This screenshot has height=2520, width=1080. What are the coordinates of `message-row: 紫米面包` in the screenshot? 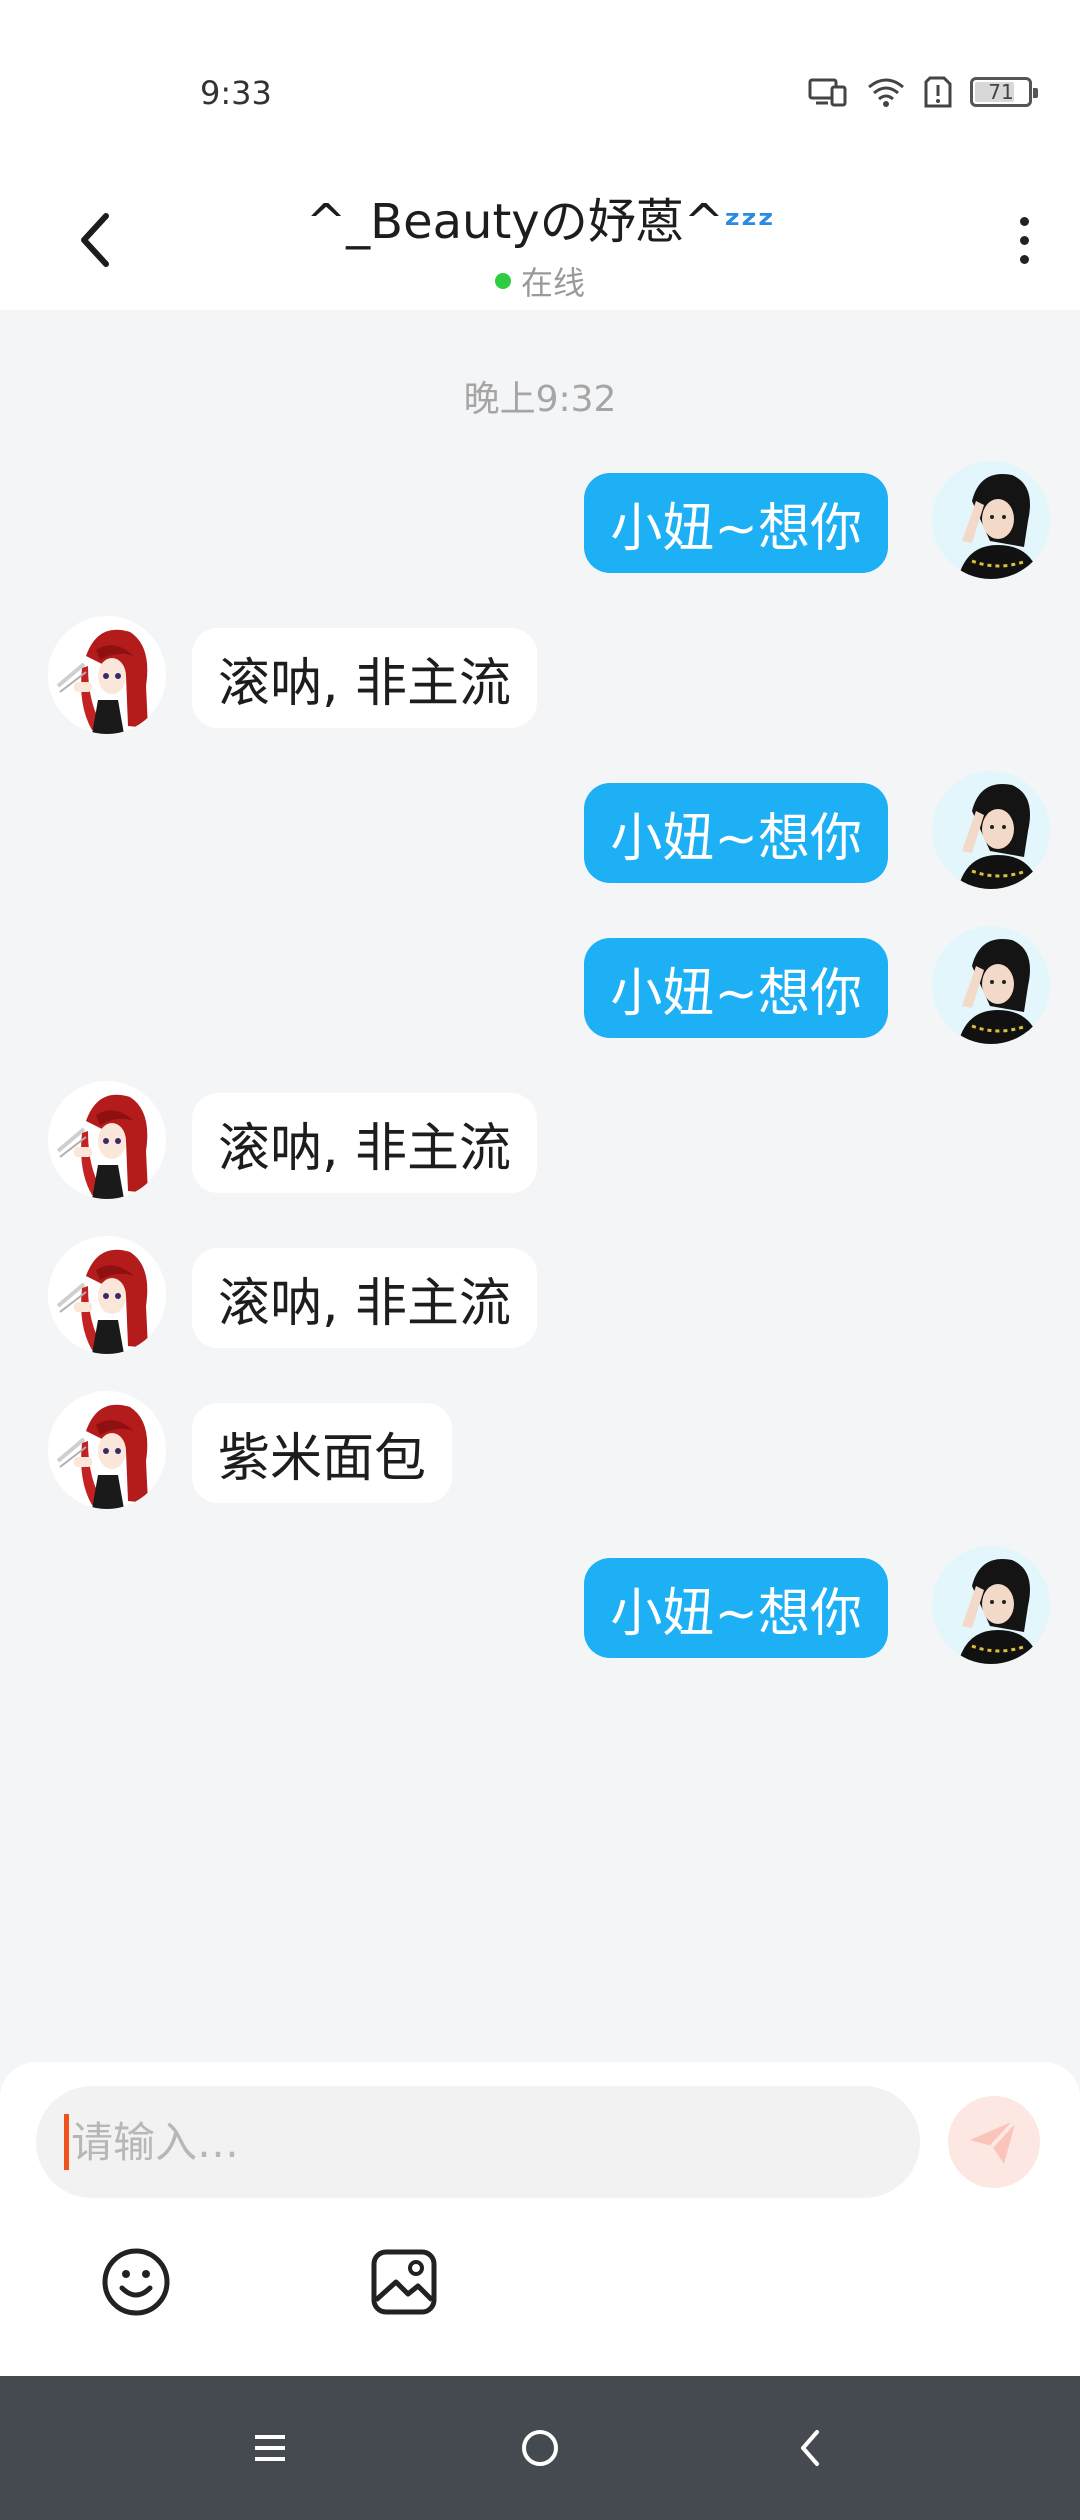 It's located at (540, 1451).